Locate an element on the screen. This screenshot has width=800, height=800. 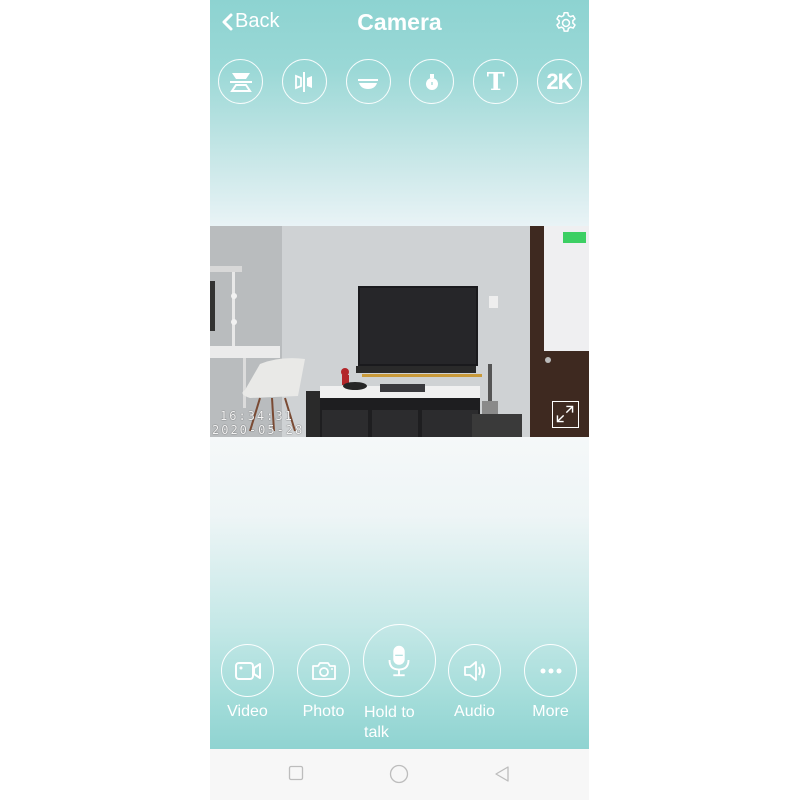
mirror-button is located at coordinates (304, 81).